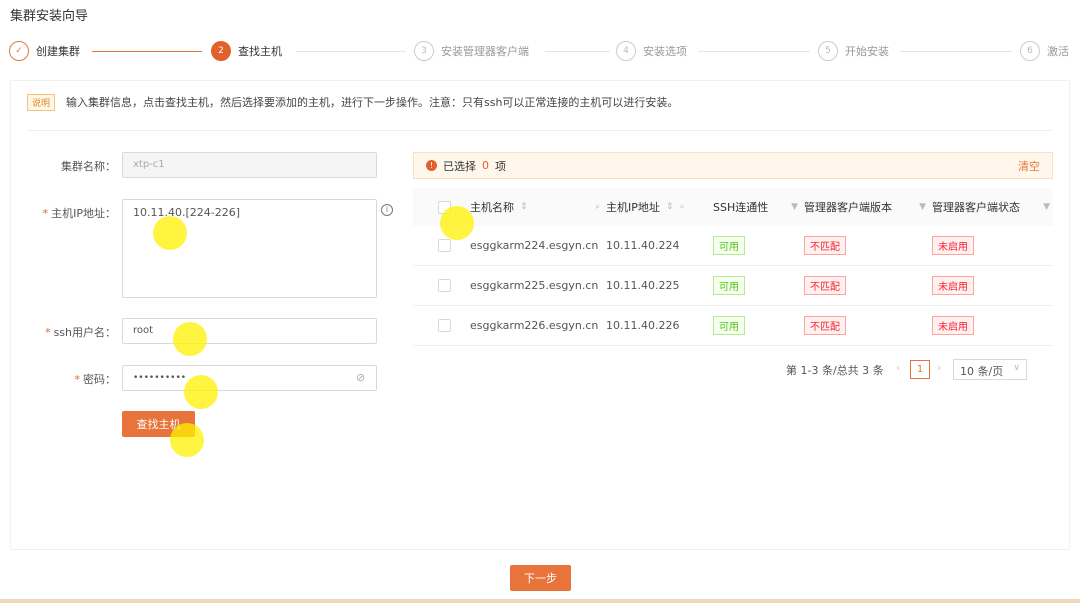  What do you see at coordinates (41, 102) in the screenshot?
I see `notice-badge: 说明` at bounding box center [41, 102].